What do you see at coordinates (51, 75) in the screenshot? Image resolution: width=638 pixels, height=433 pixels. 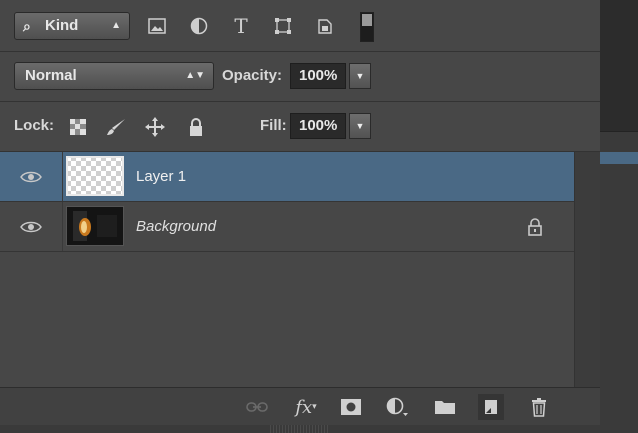 I see `blend-mode-label: Normal` at bounding box center [51, 75].